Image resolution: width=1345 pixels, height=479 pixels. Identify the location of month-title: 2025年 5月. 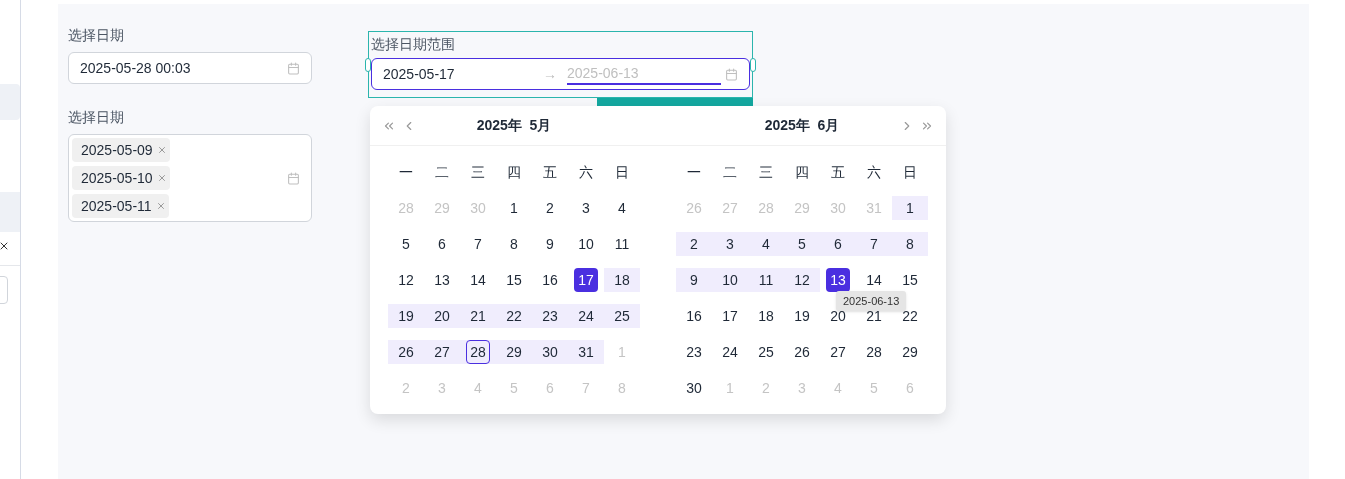
(514, 125).